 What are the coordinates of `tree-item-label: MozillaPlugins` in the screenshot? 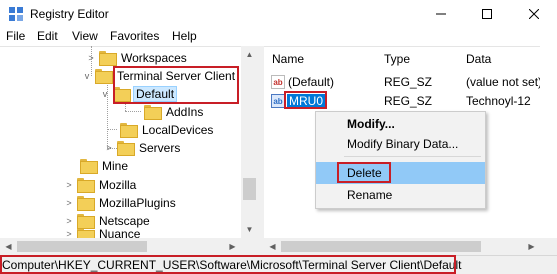 It's located at (137, 202).